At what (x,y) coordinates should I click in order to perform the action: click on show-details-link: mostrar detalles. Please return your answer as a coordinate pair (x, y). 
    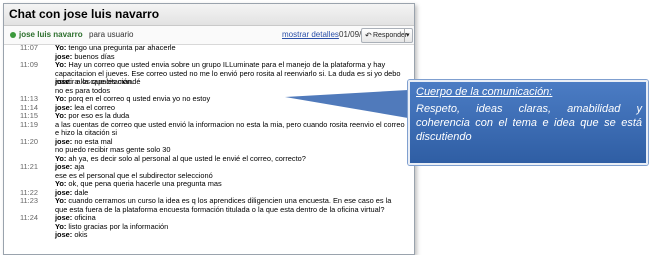
    Looking at the image, I should click on (310, 34).